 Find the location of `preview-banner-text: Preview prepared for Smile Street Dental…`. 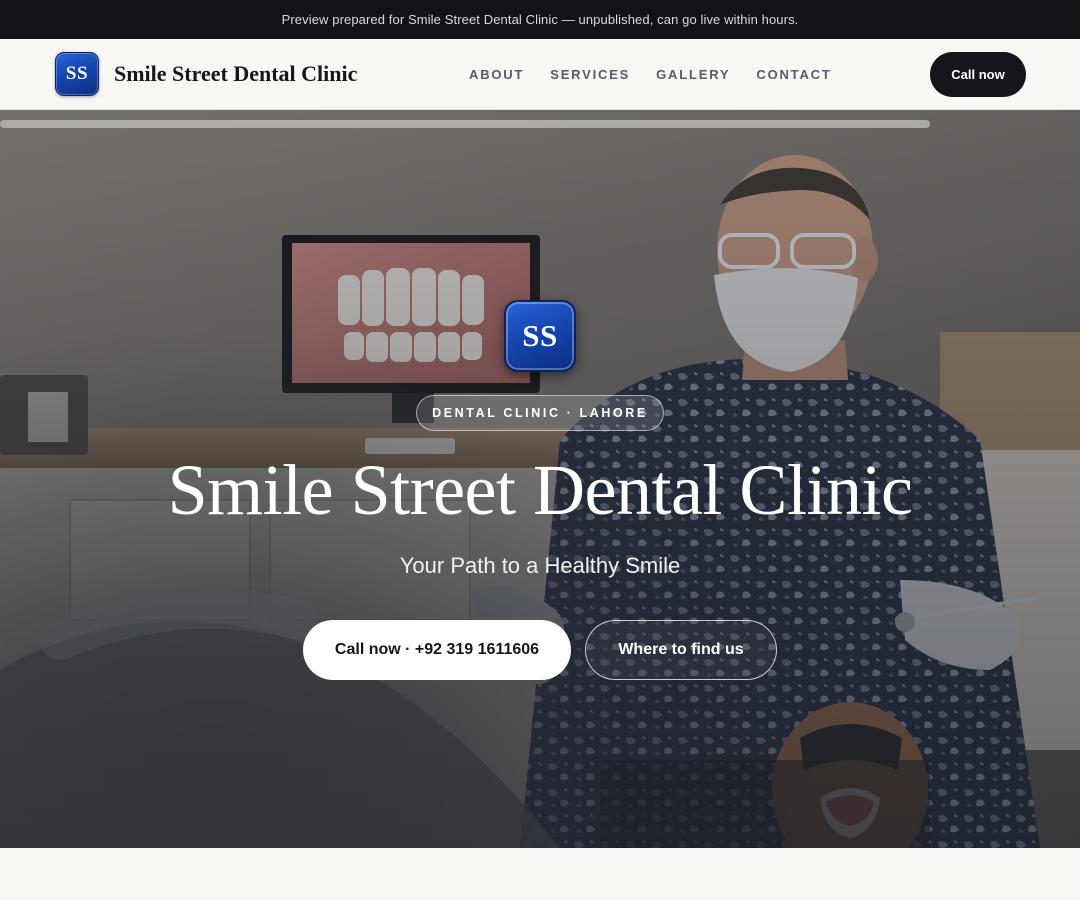

preview-banner-text: Preview prepared for Smile Street Dental… is located at coordinates (540, 19).